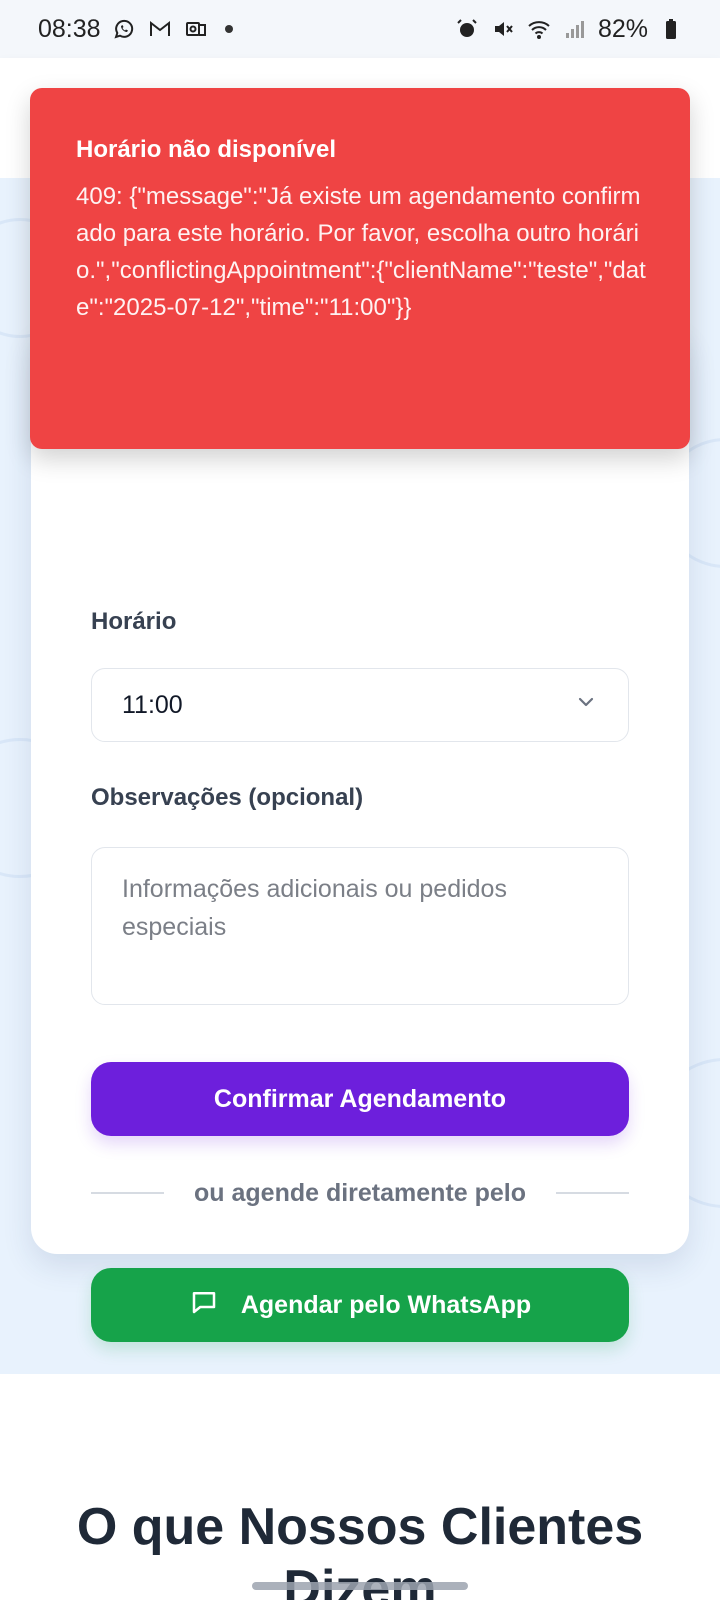 The height and width of the screenshot is (1600, 720). What do you see at coordinates (134, 621) in the screenshot?
I see `time-label: Horário` at bounding box center [134, 621].